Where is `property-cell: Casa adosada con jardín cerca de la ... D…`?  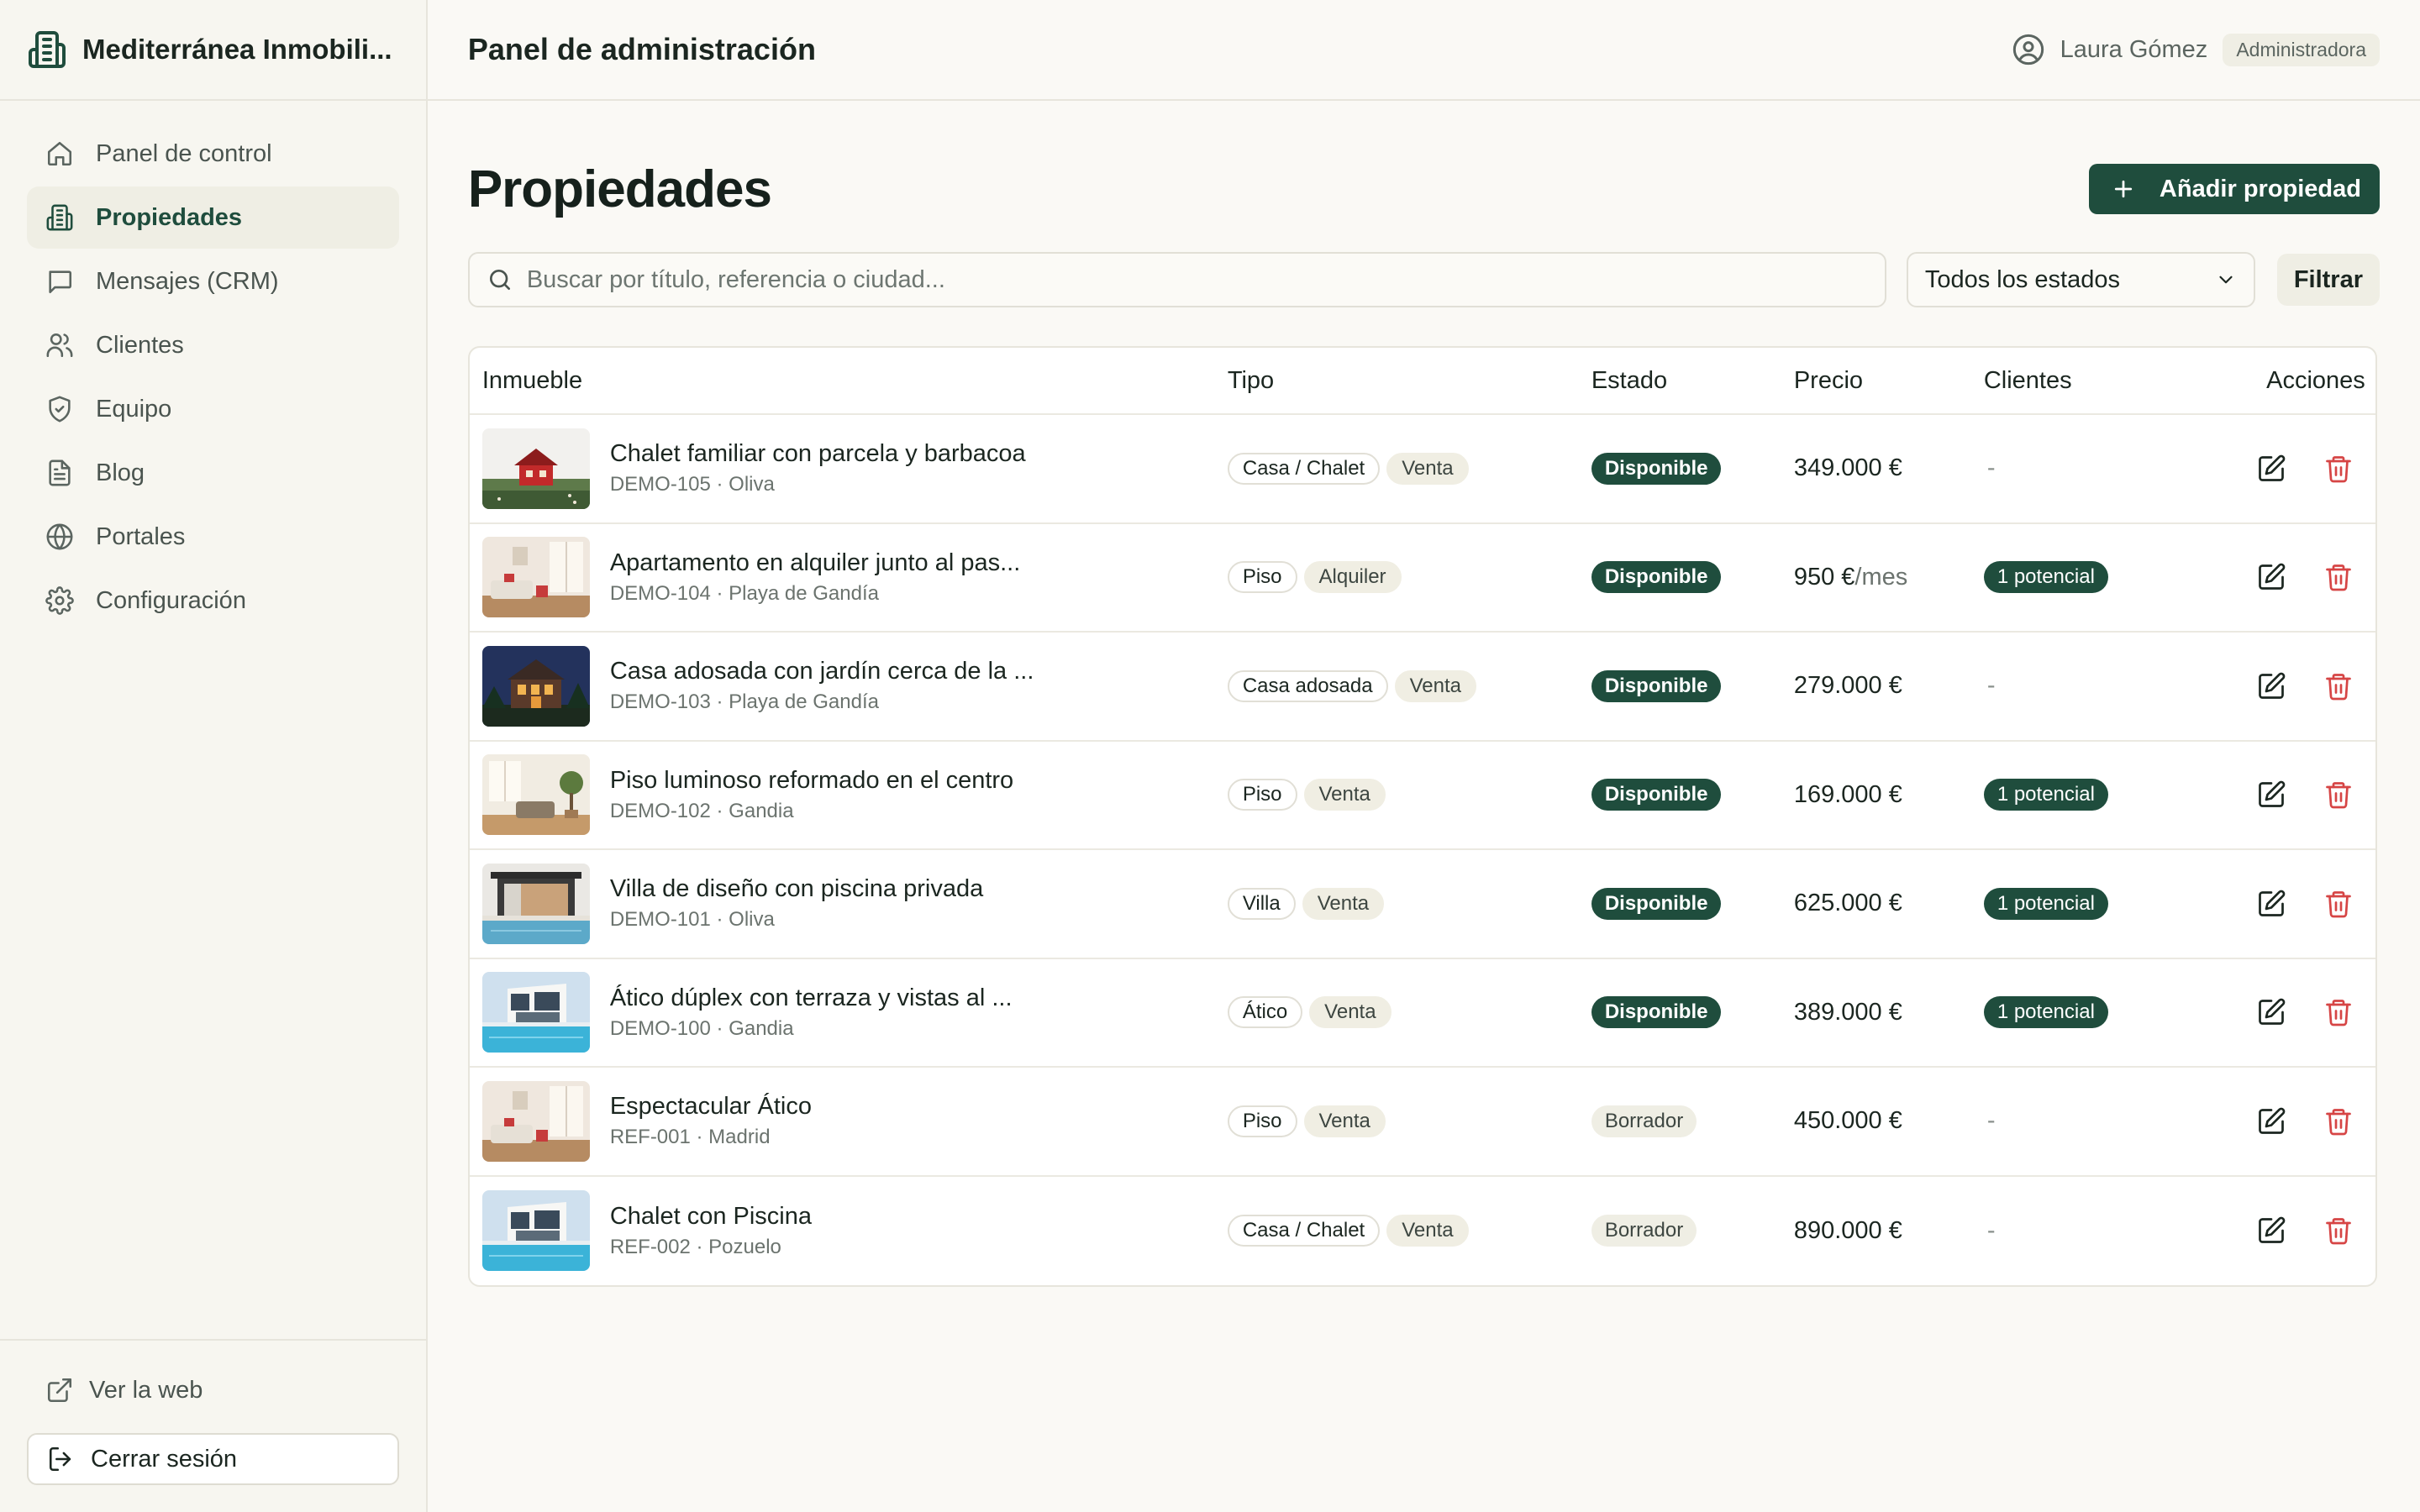 property-cell: Casa adosada con jardín cerca de la ... D… is located at coordinates (849, 686).